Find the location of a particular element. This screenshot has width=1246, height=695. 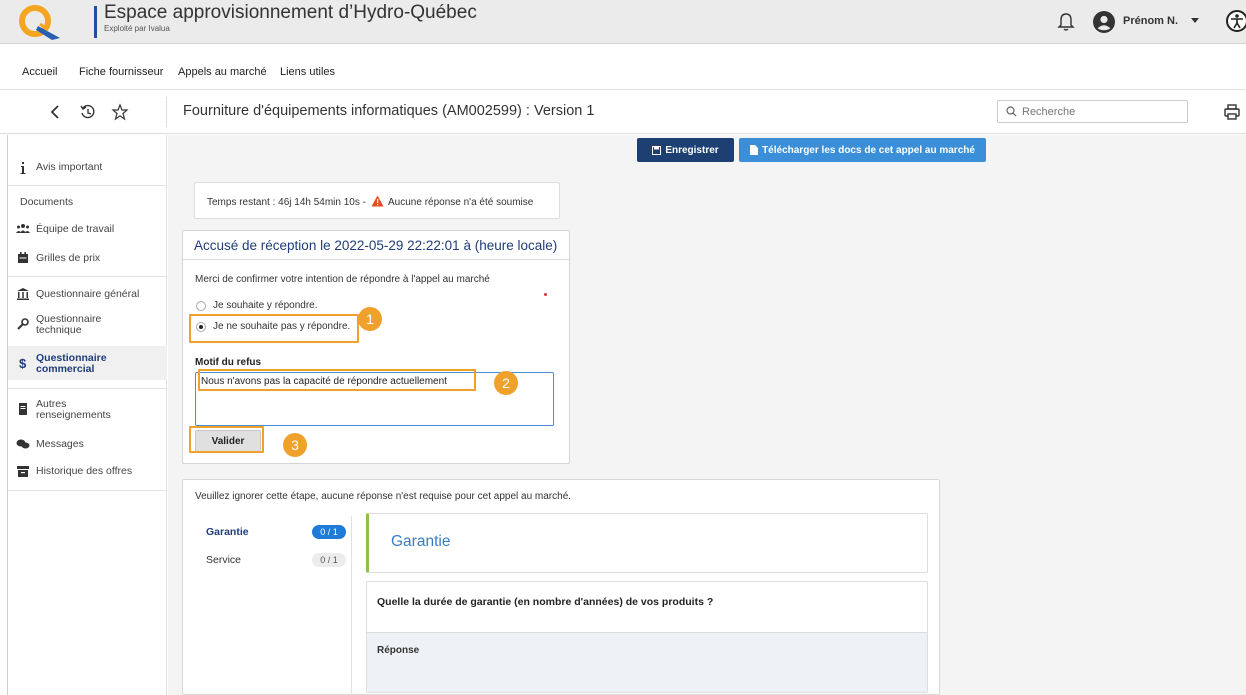

sidebar-item-historique-des-offres: Historique des offres is located at coordinates (87, 472).